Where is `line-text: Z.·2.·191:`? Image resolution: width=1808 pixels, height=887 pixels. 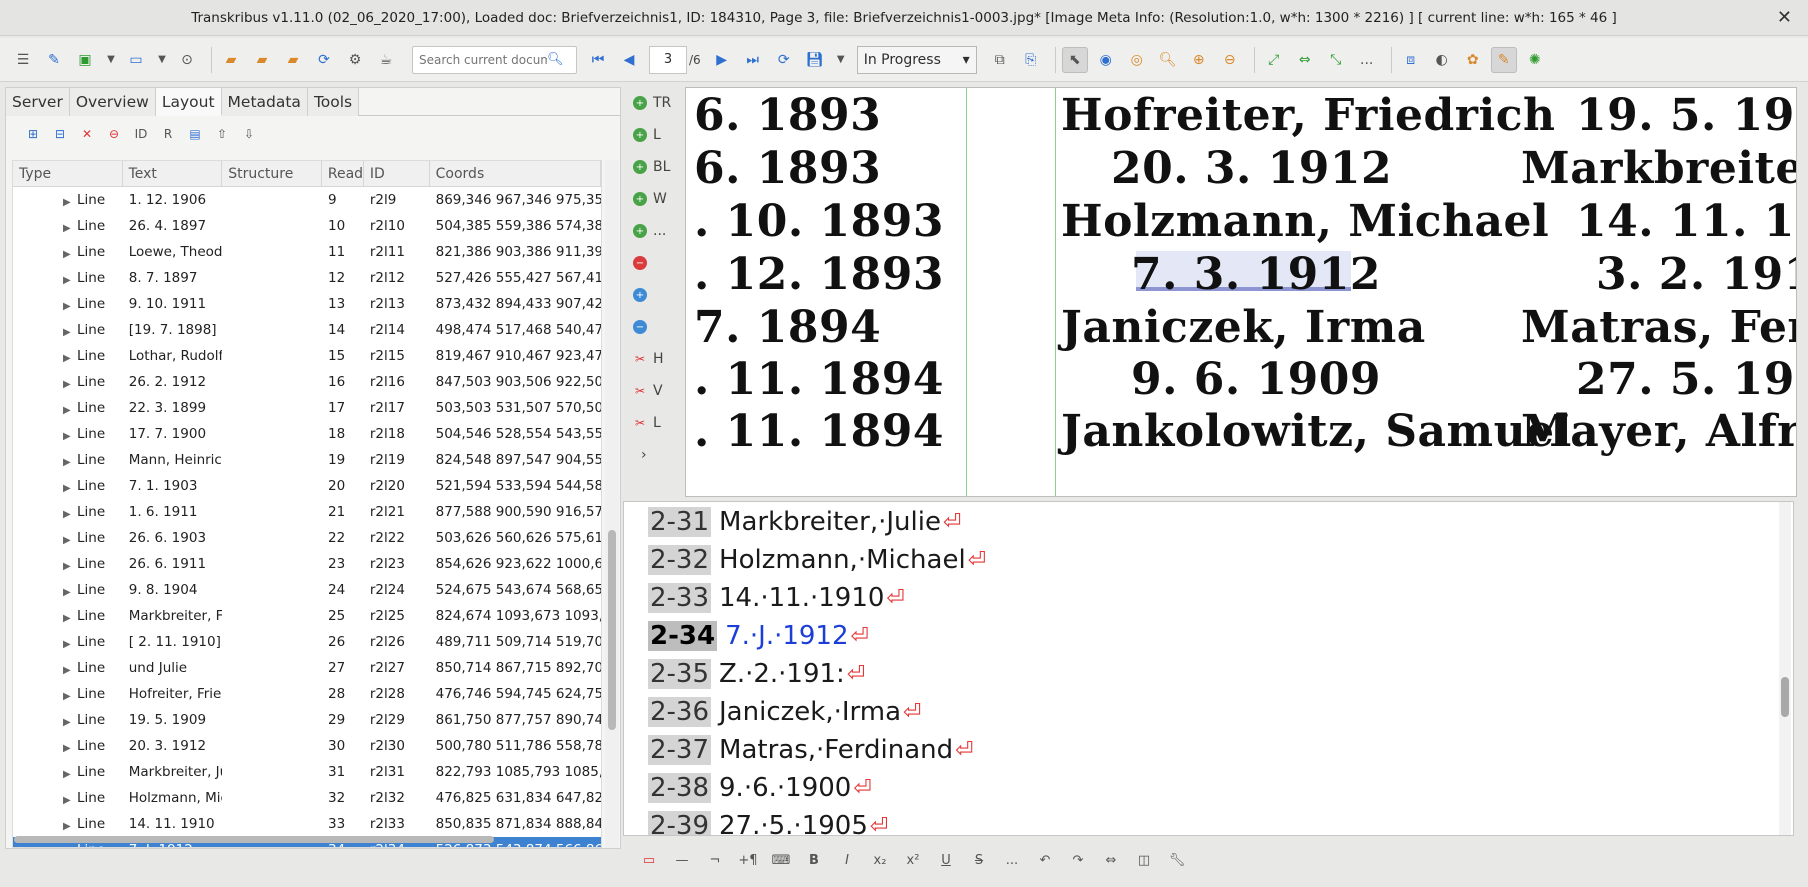
line-text: Z.·2.·191: is located at coordinates (782, 674).